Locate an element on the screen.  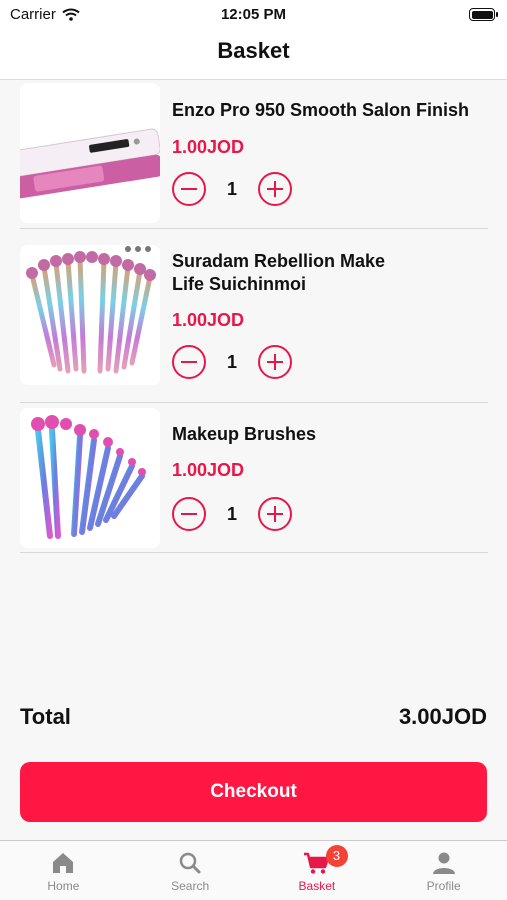
status-bar: Carrier 12:05 PM is located at coordinates (253, 15).